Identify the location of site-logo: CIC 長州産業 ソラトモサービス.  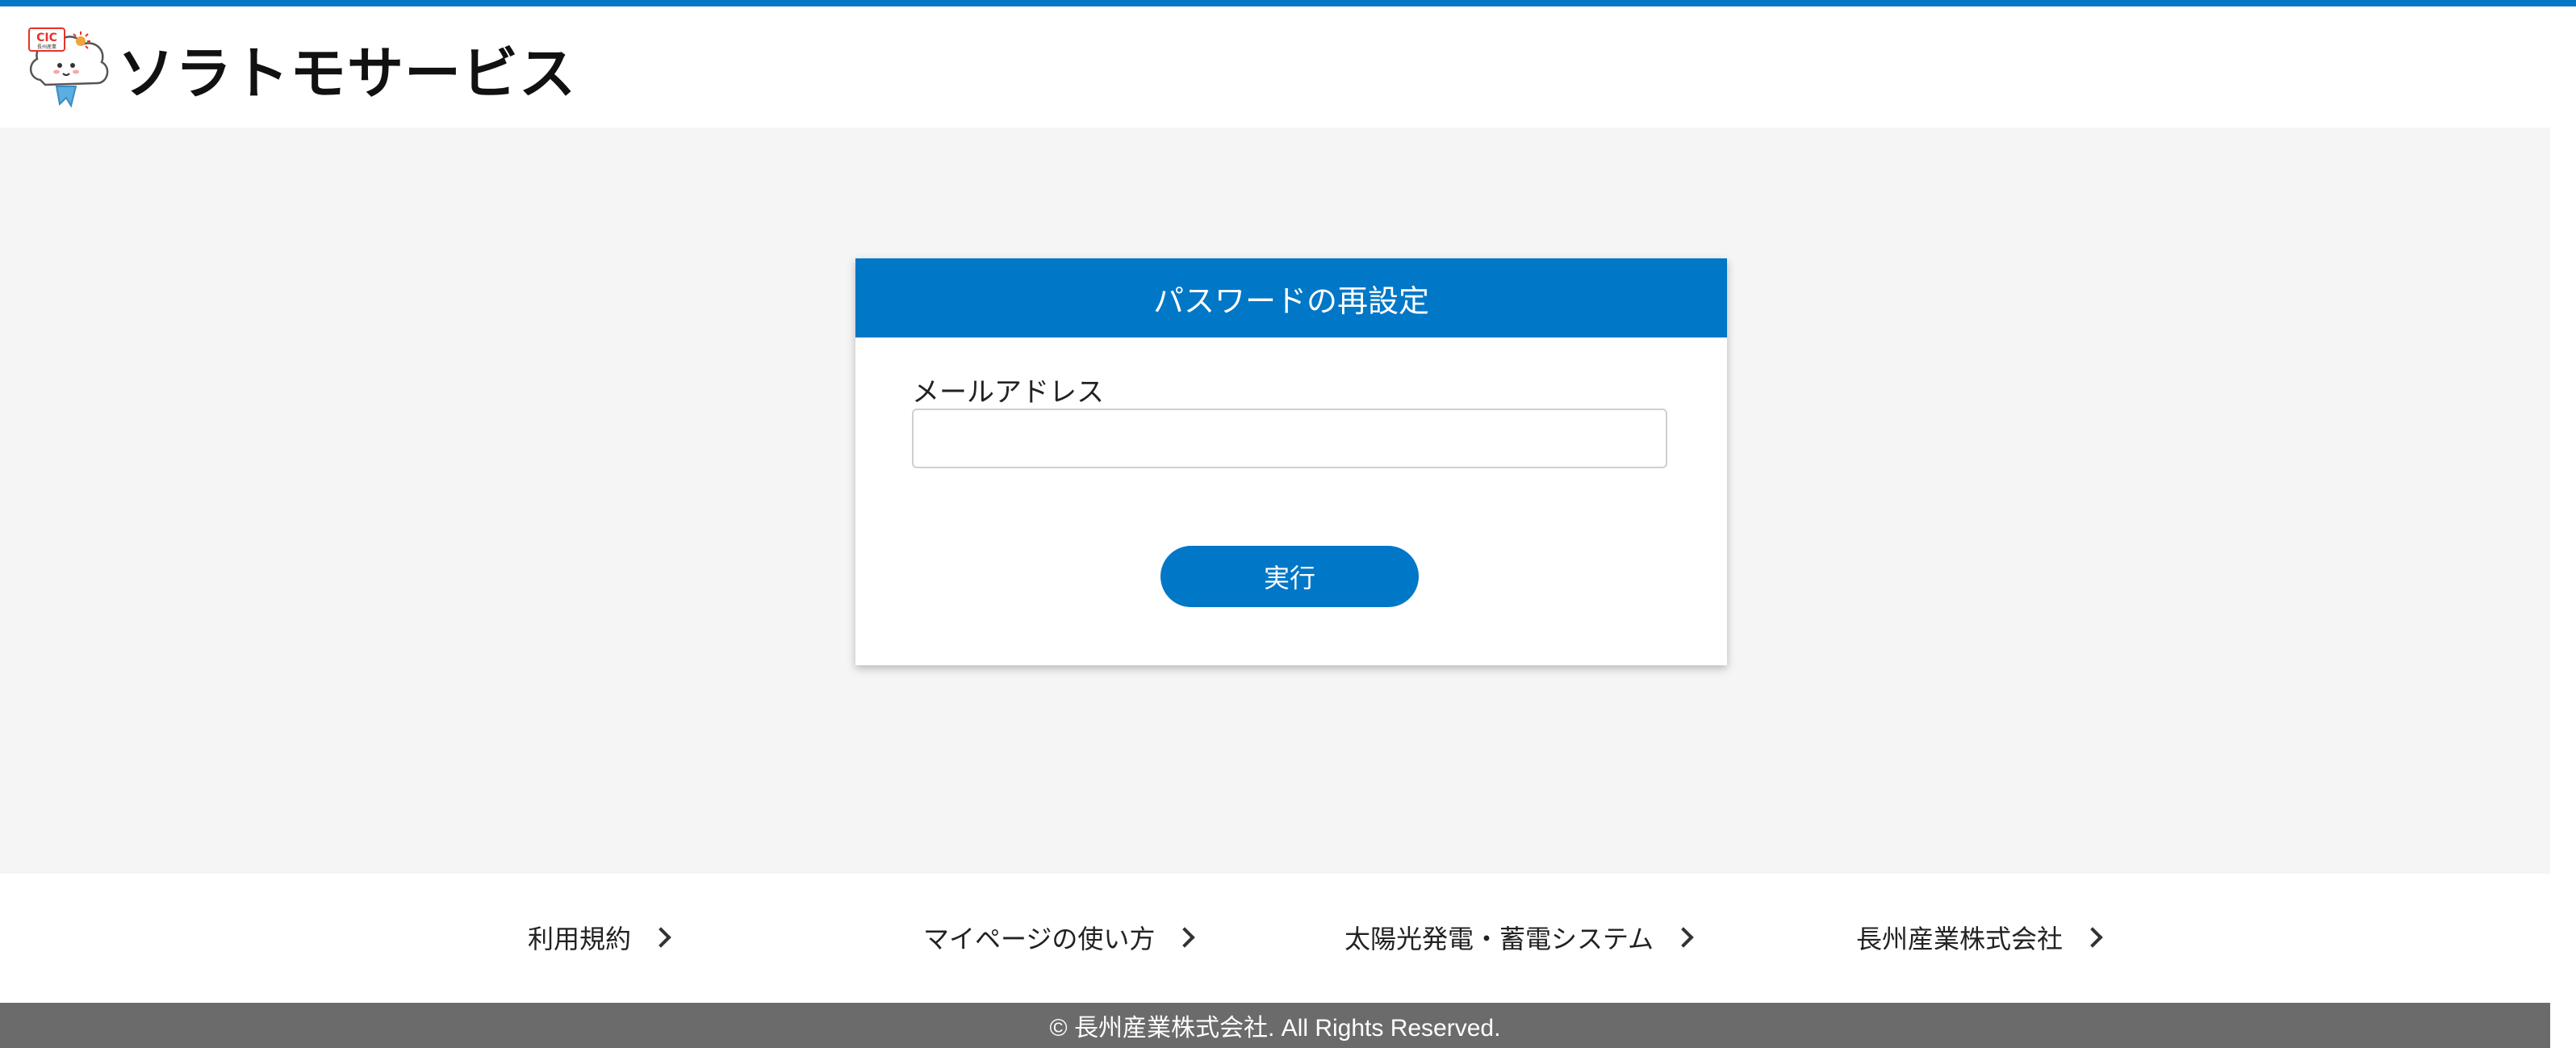
(300, 68).